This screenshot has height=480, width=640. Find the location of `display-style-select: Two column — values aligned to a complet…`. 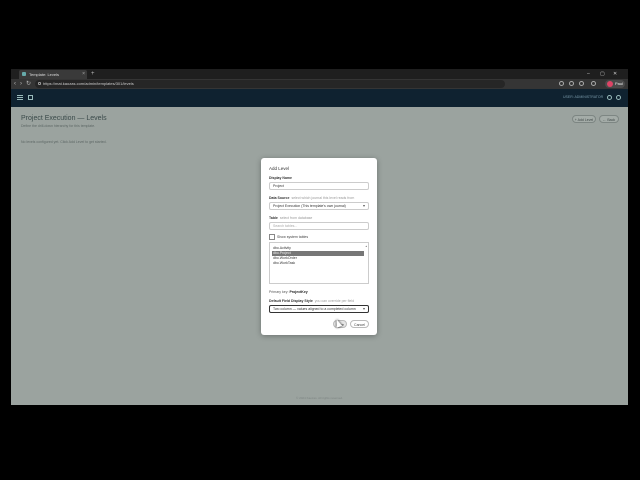

display-style-select: Two column — values aligned to a complet… is located at coordinates (319, 309).